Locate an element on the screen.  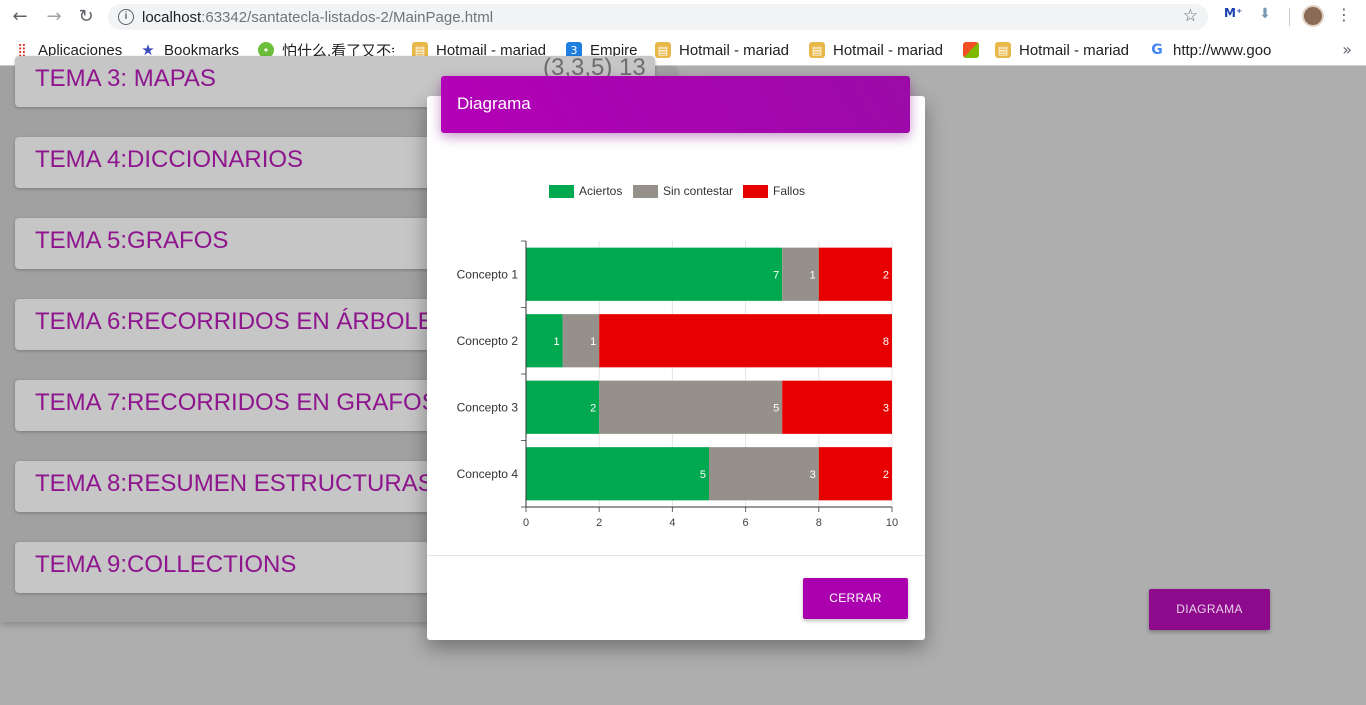
tema-title: TEMA 3: MAPAS is located at coordinates (125, 78).